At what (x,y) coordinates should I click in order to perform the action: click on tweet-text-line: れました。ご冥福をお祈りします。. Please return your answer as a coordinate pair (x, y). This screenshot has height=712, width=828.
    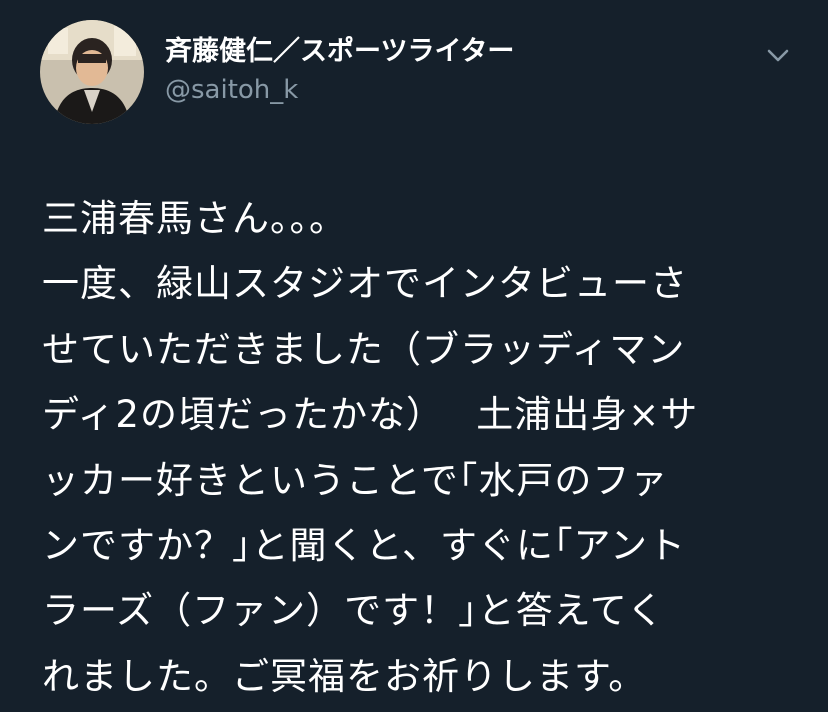
    Looking at the image, I should click on (344, 676).